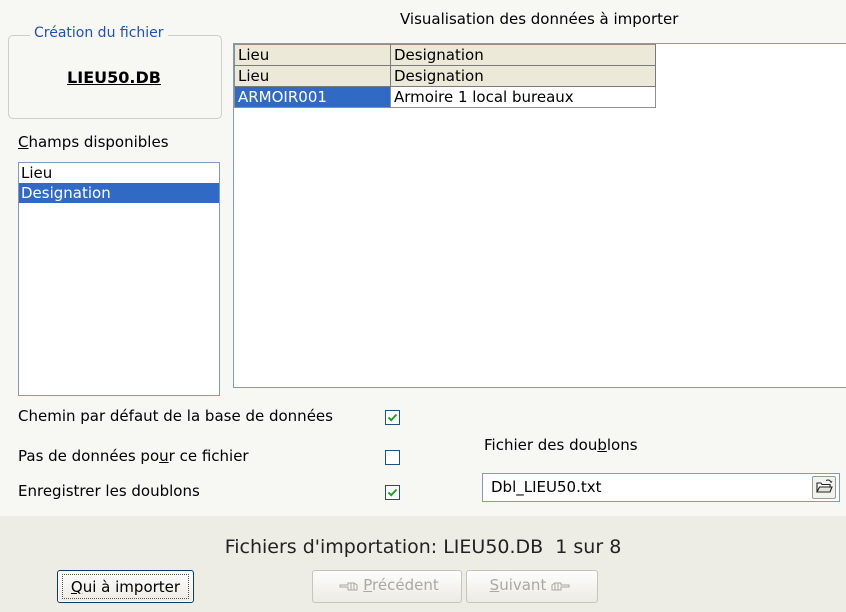 The width and height of the screenshot is (846, 612). I want to click on file-name-label: LIEU50.DB, so click(114, 77).